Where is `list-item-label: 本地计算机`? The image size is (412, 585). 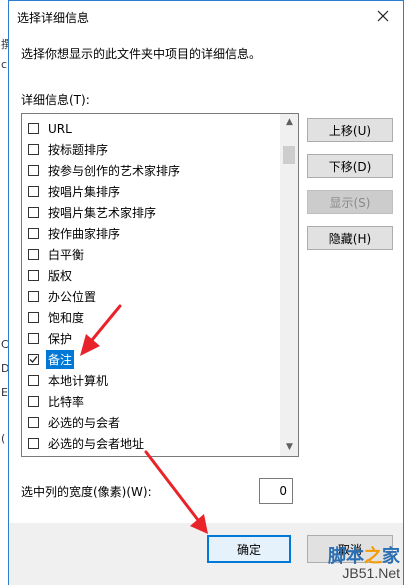
list-item-label: 本地计算机 is located at coordinates (78, 381).